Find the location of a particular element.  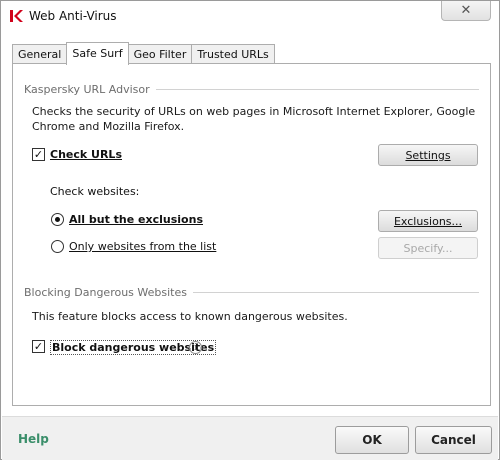

all-but-exclusions-label-text: All but the exclusions is located at coordinates (136, 219).